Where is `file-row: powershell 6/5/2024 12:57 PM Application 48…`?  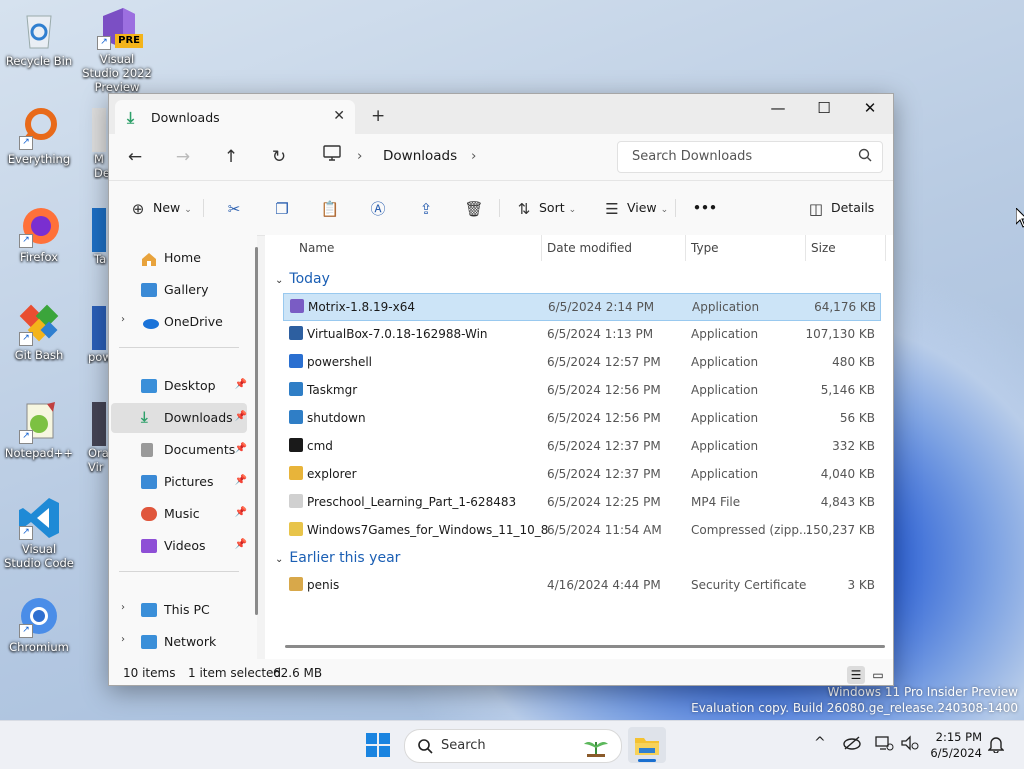
file-row: powershell 6/5/2024 12:57 PM Application 48… is located at coordinates (581, 362).